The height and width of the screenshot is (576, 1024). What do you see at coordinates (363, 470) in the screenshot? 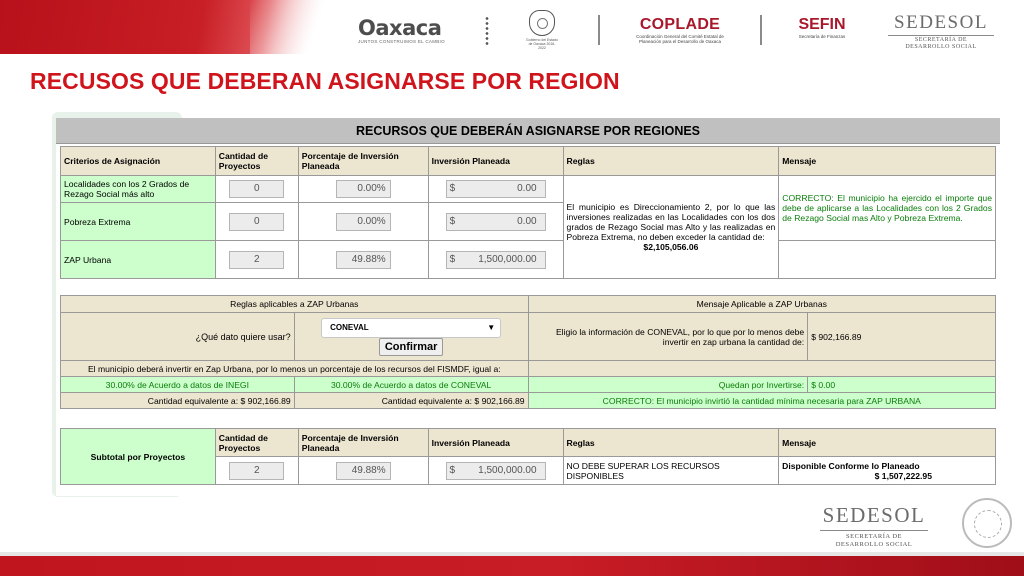
I see `subtotal-porcentaje-field: 49.88%` at bounding box center [363, 470].